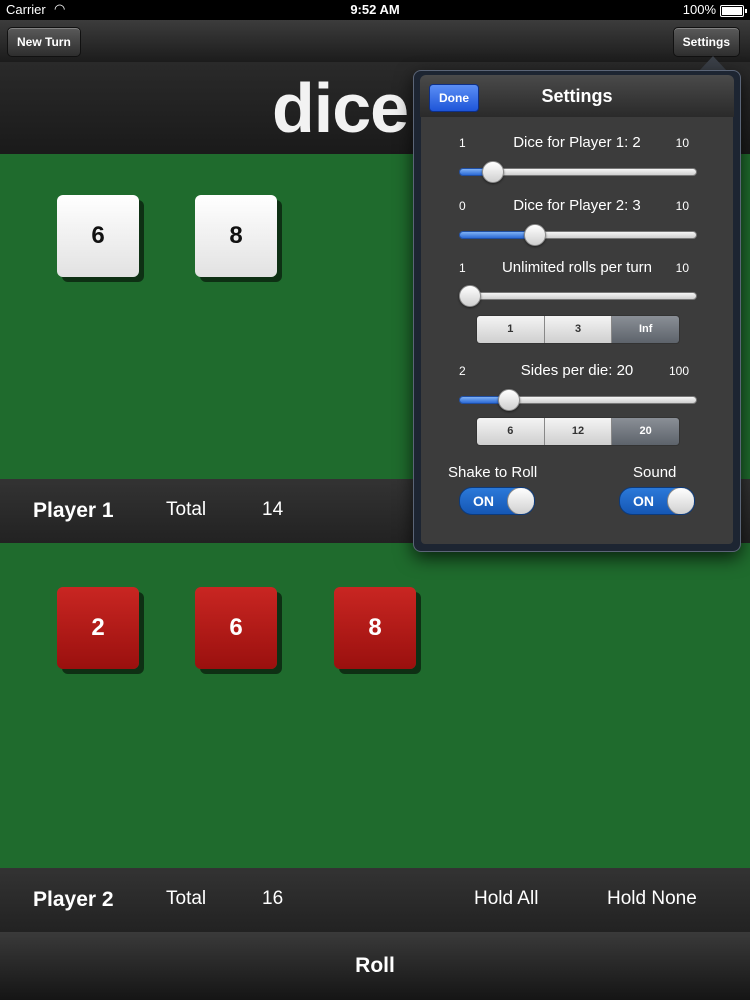 Image resolution: width=750 pixels, height=1000 pixels. What do you see at coordinates (682, 206) in the screenshot?
I see `dice-p2-max: 10` at bounding box center [682, 206].